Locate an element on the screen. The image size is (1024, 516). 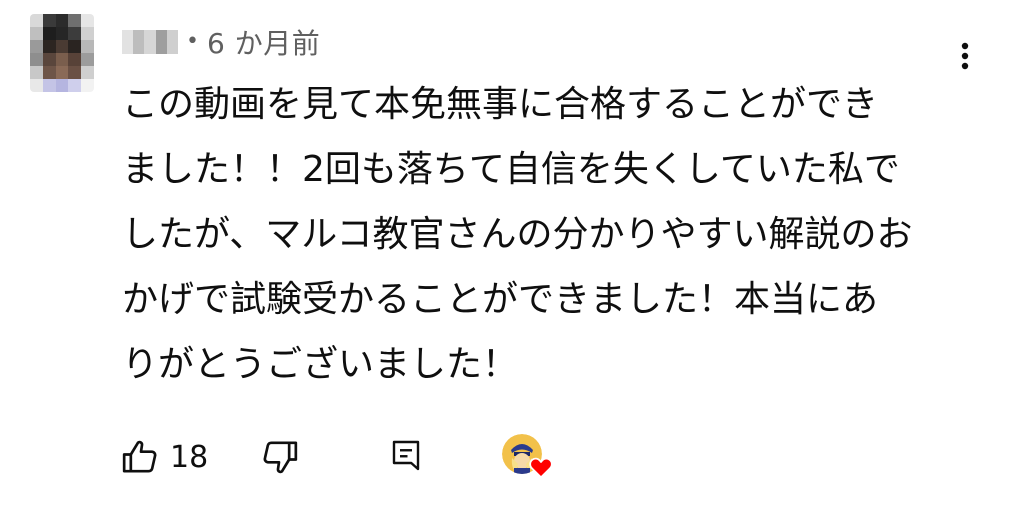
more-vert-icon is located at coordinates (965, 56).